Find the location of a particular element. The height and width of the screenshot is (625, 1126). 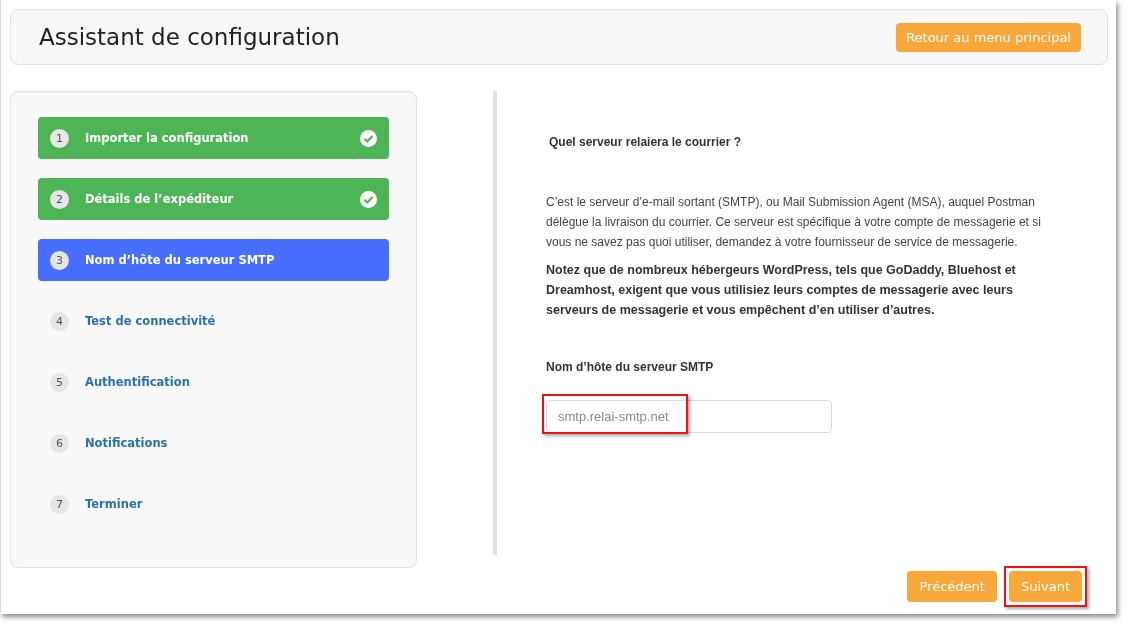

step-item: 4 Test de connectivité is located at coordinates (213, 321).